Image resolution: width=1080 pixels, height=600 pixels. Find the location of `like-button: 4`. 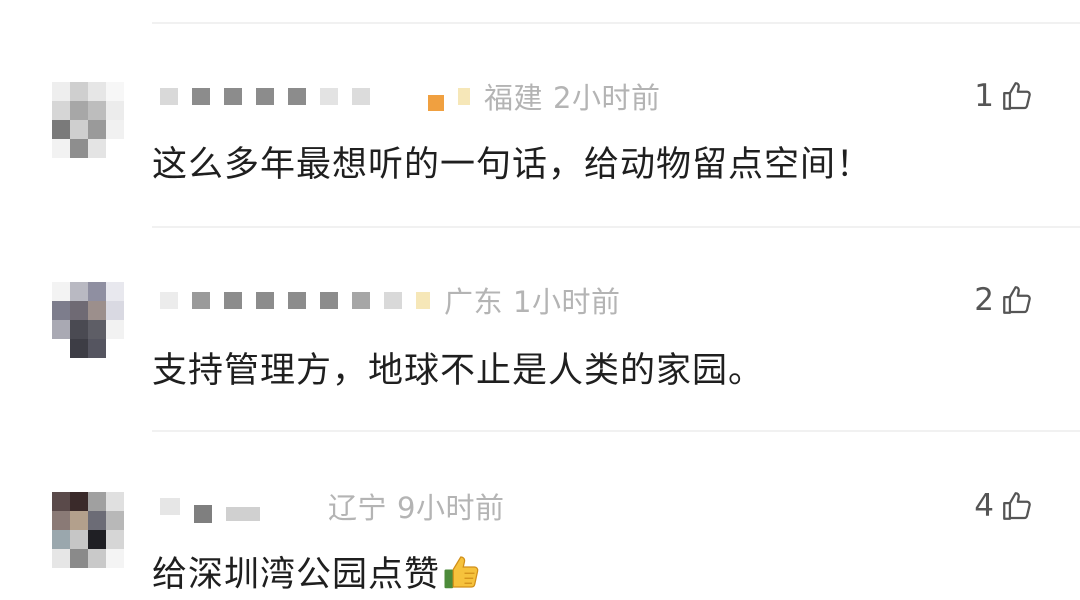

like-button: 4 is located at coordinates (1004, 506).